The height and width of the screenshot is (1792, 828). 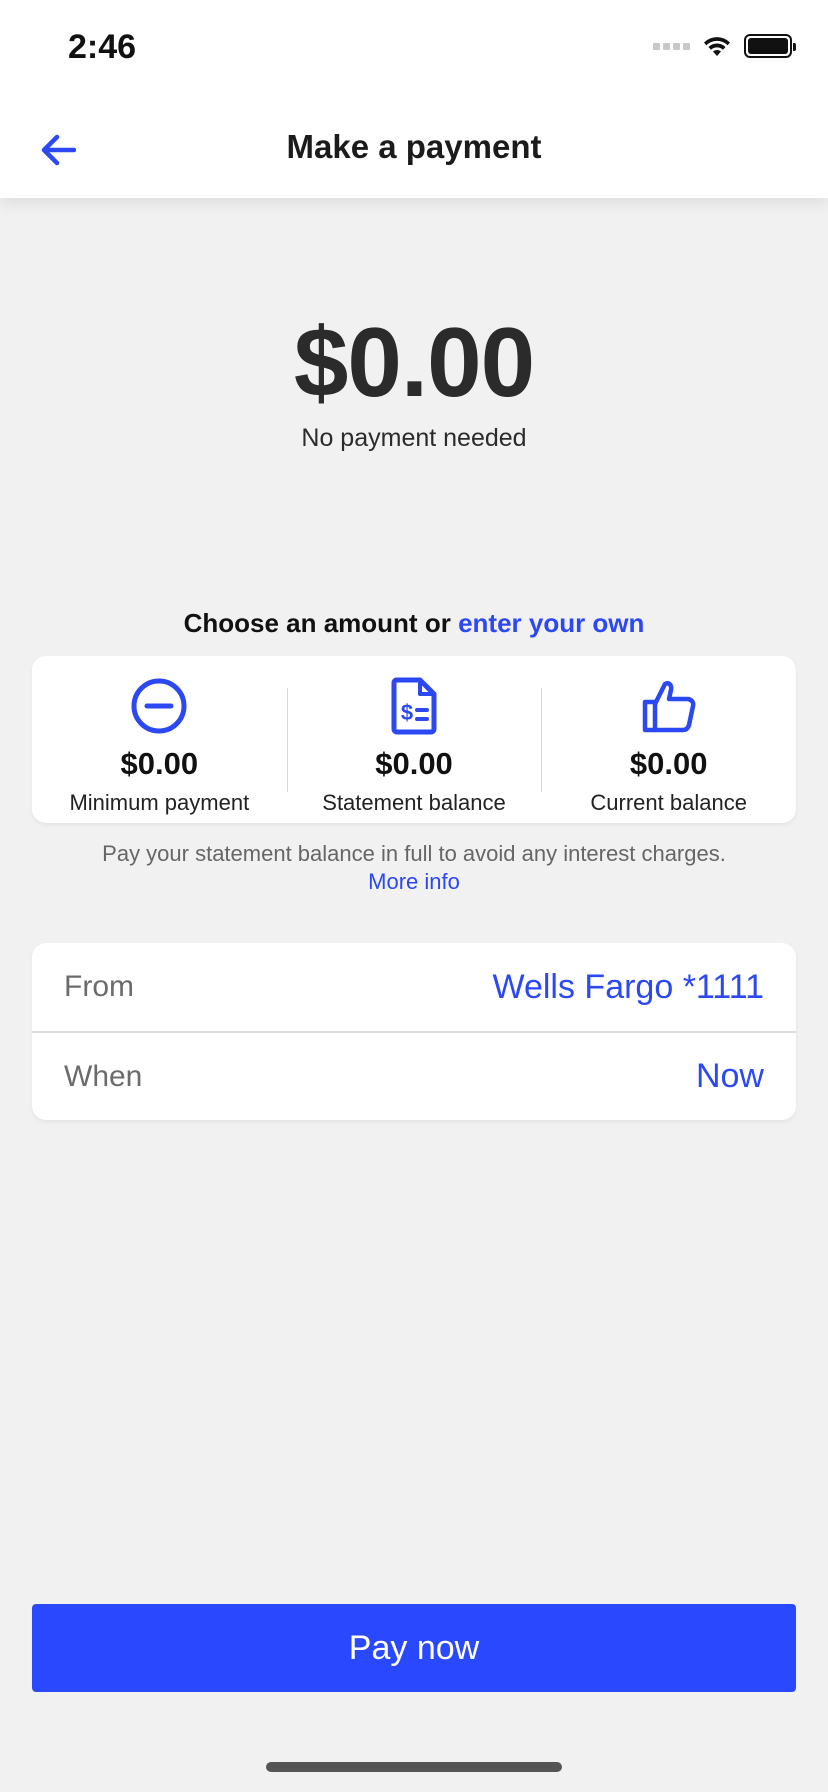 I want to click on choose-amount-prompt: Choose an amount or enter your own, so click(x=414, y=623).